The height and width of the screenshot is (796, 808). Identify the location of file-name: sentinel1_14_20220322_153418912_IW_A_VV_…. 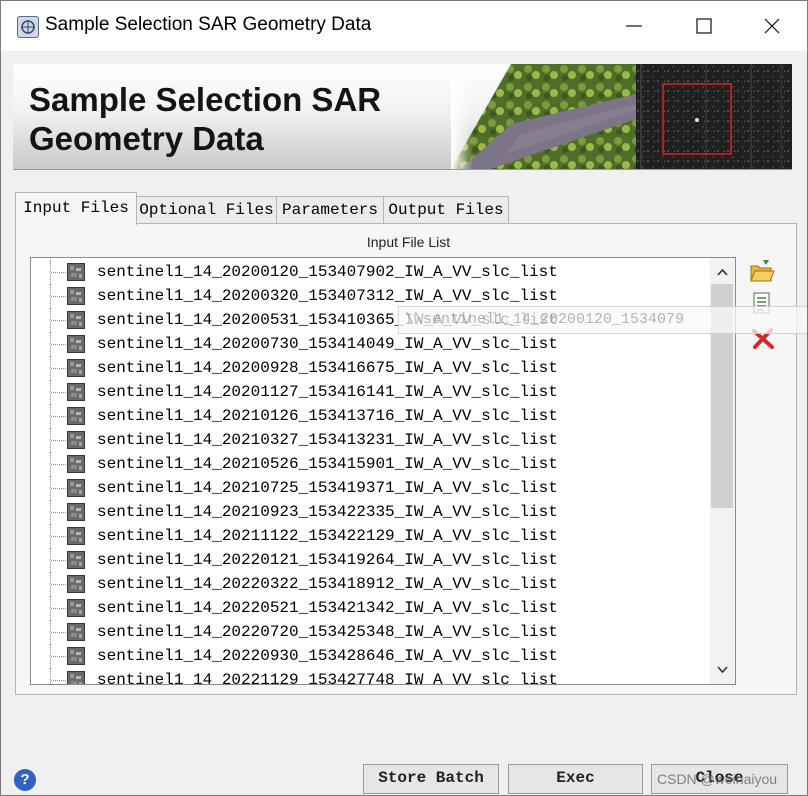
(327, 584).